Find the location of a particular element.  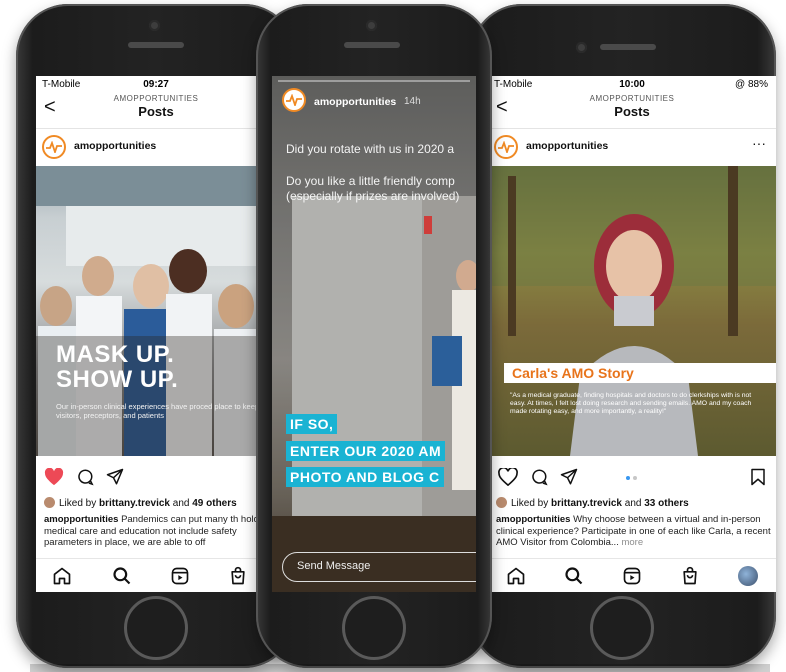

story-account-name: amopportunities is located at coordinates (355, 102).